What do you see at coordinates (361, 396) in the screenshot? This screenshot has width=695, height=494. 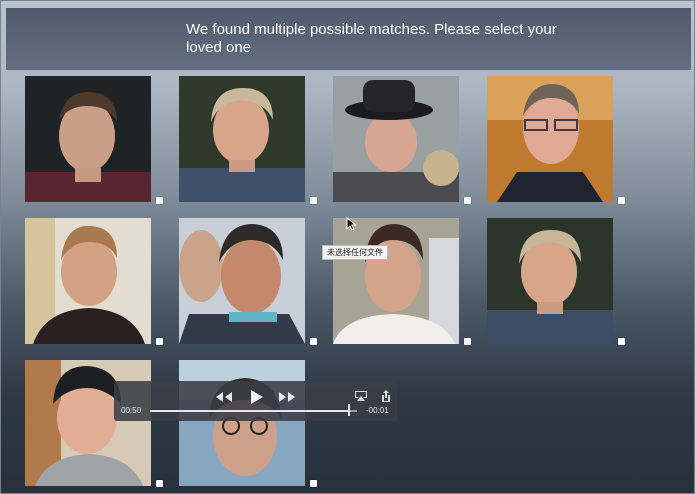 I see `airplay-icon` at bounding box center [361, 396].